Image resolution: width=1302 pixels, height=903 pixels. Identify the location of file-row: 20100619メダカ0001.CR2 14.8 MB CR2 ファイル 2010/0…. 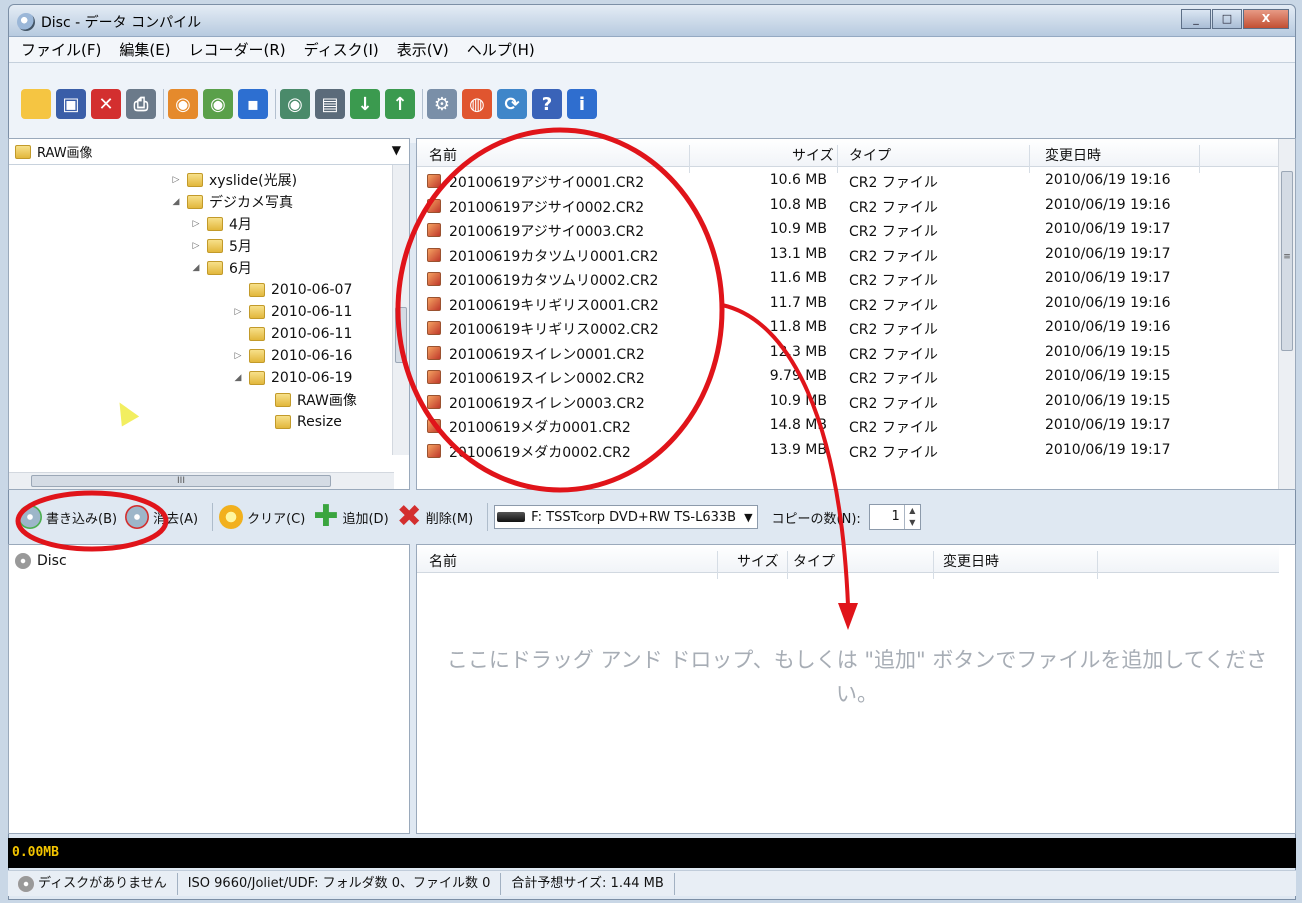
(849, 426).